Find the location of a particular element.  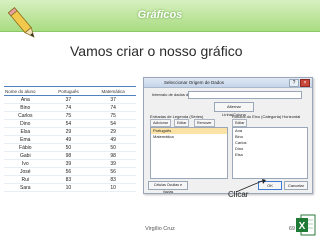

cell-student-name: Rui is located at coordinates (25, 179).